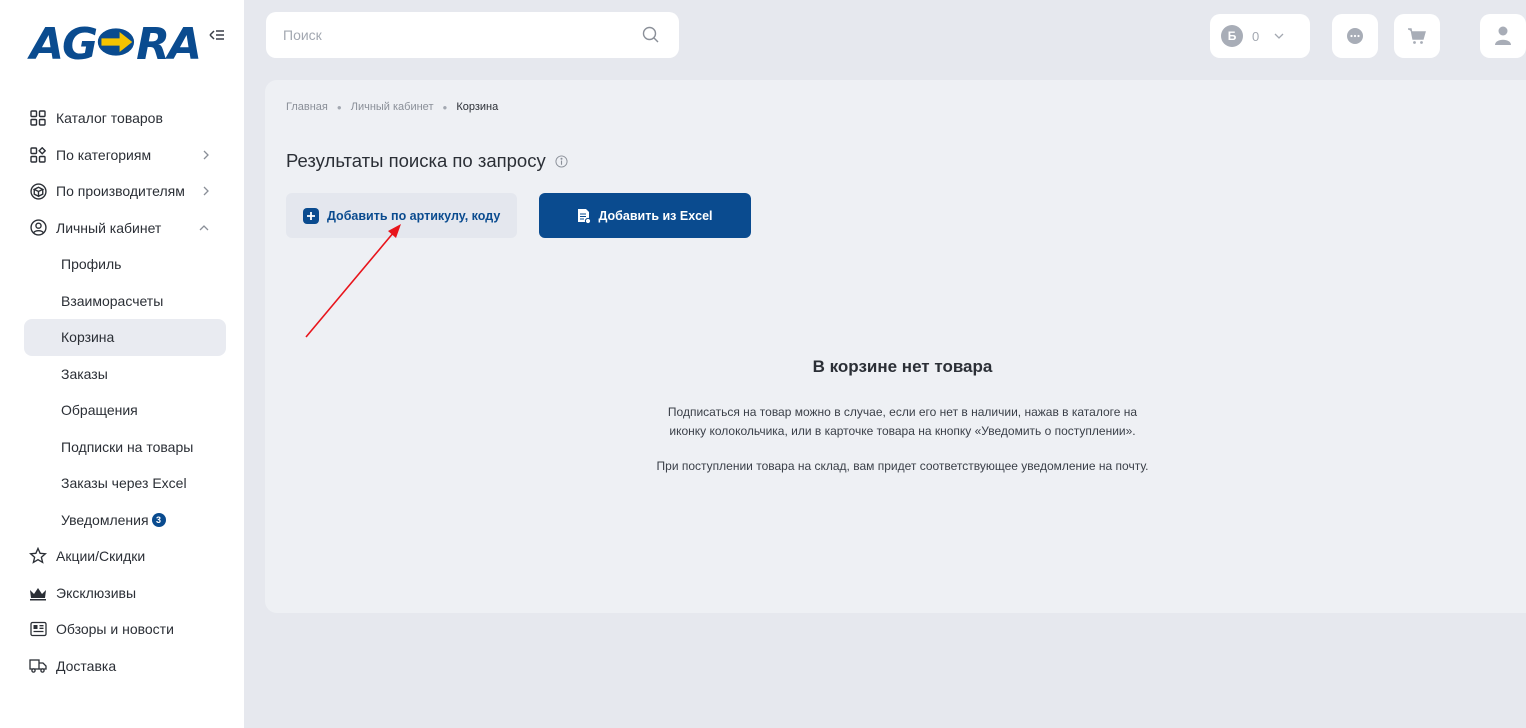 The image size is (1526, 728). What do you see at coordinates (217, 38) in the screenshot?
I see `collapse-menu-icon` at bounding box center [217, 38].